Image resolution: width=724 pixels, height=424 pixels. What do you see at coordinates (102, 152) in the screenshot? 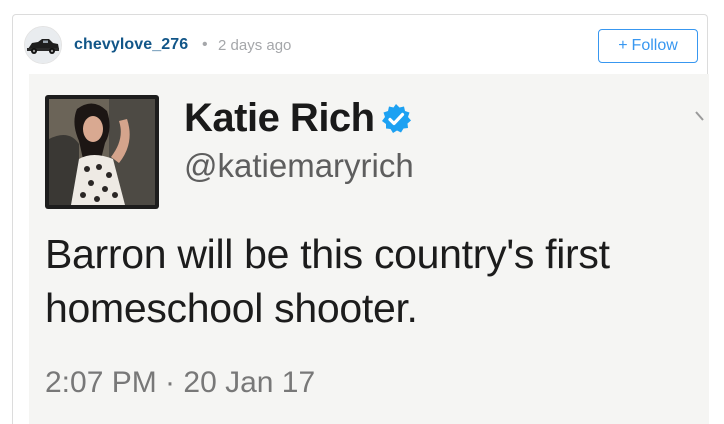
I see `tweet-profile-photo` at bounding box center [102, 152].